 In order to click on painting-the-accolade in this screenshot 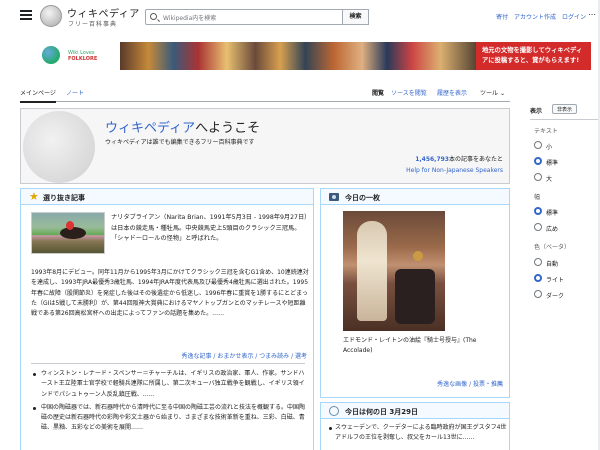, I will do `click(394, 271)`.